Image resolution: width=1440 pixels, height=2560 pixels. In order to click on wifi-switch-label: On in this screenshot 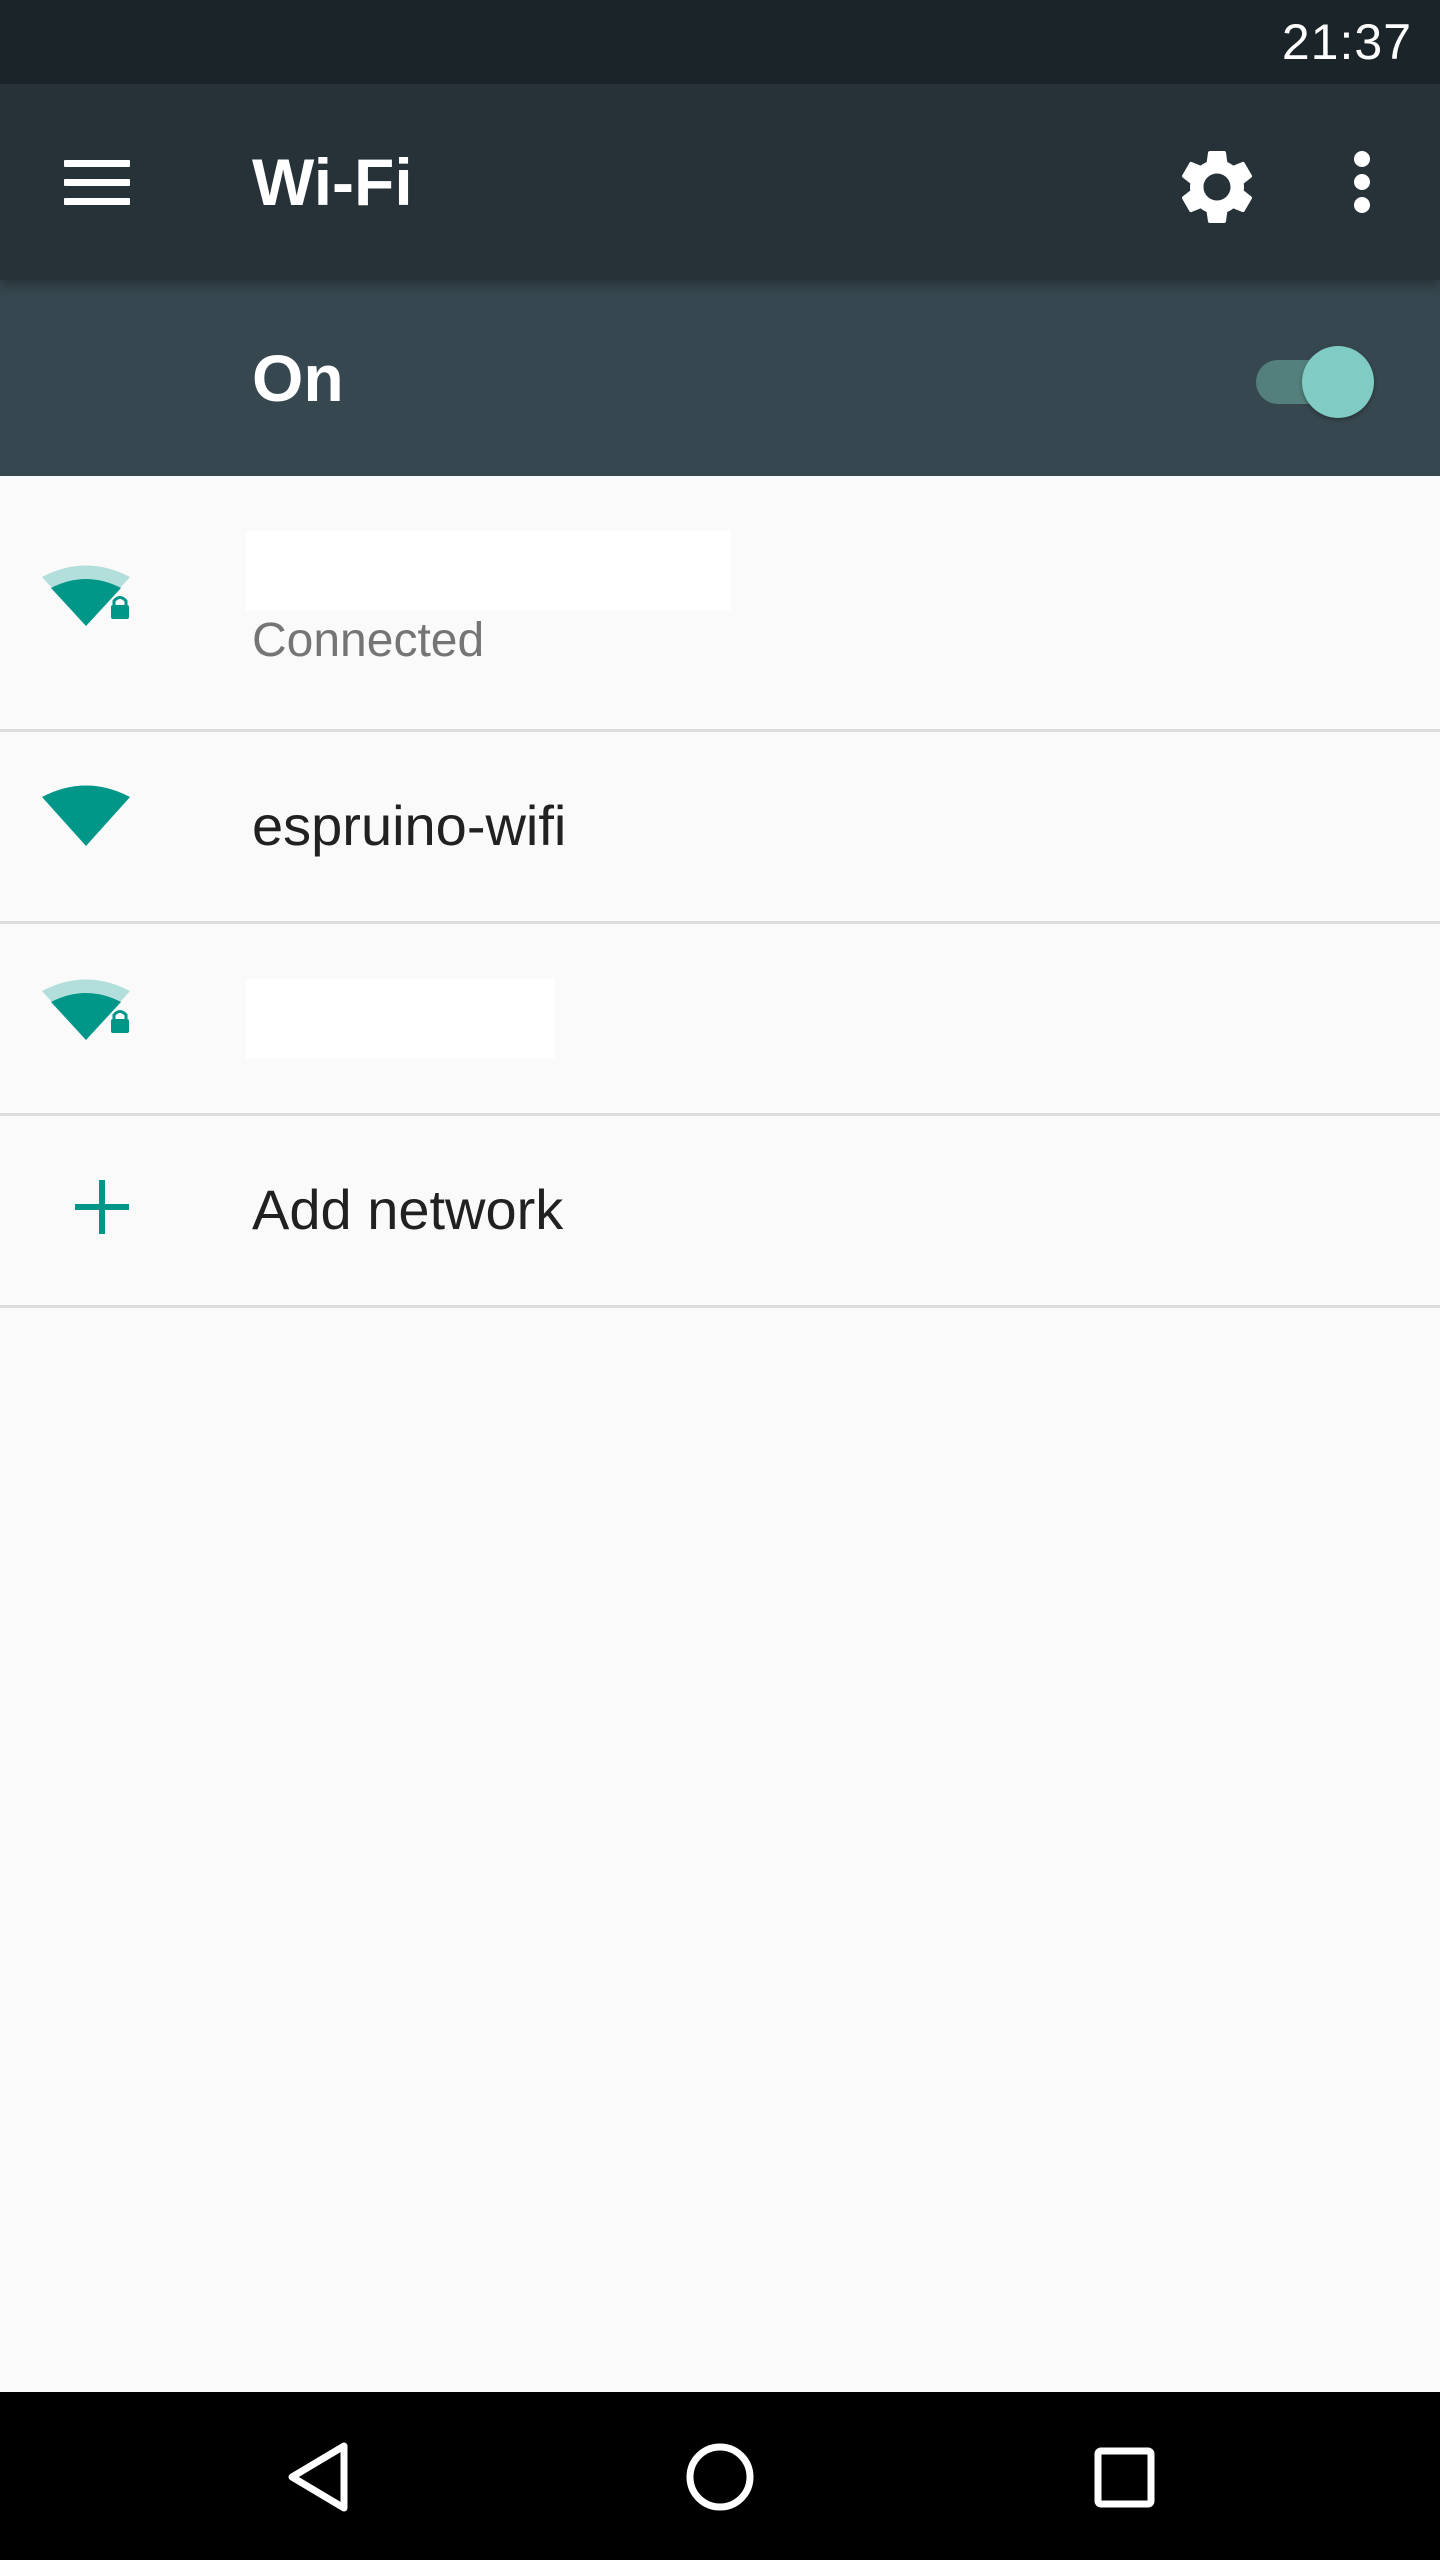, I will do `click(298, 378)`.